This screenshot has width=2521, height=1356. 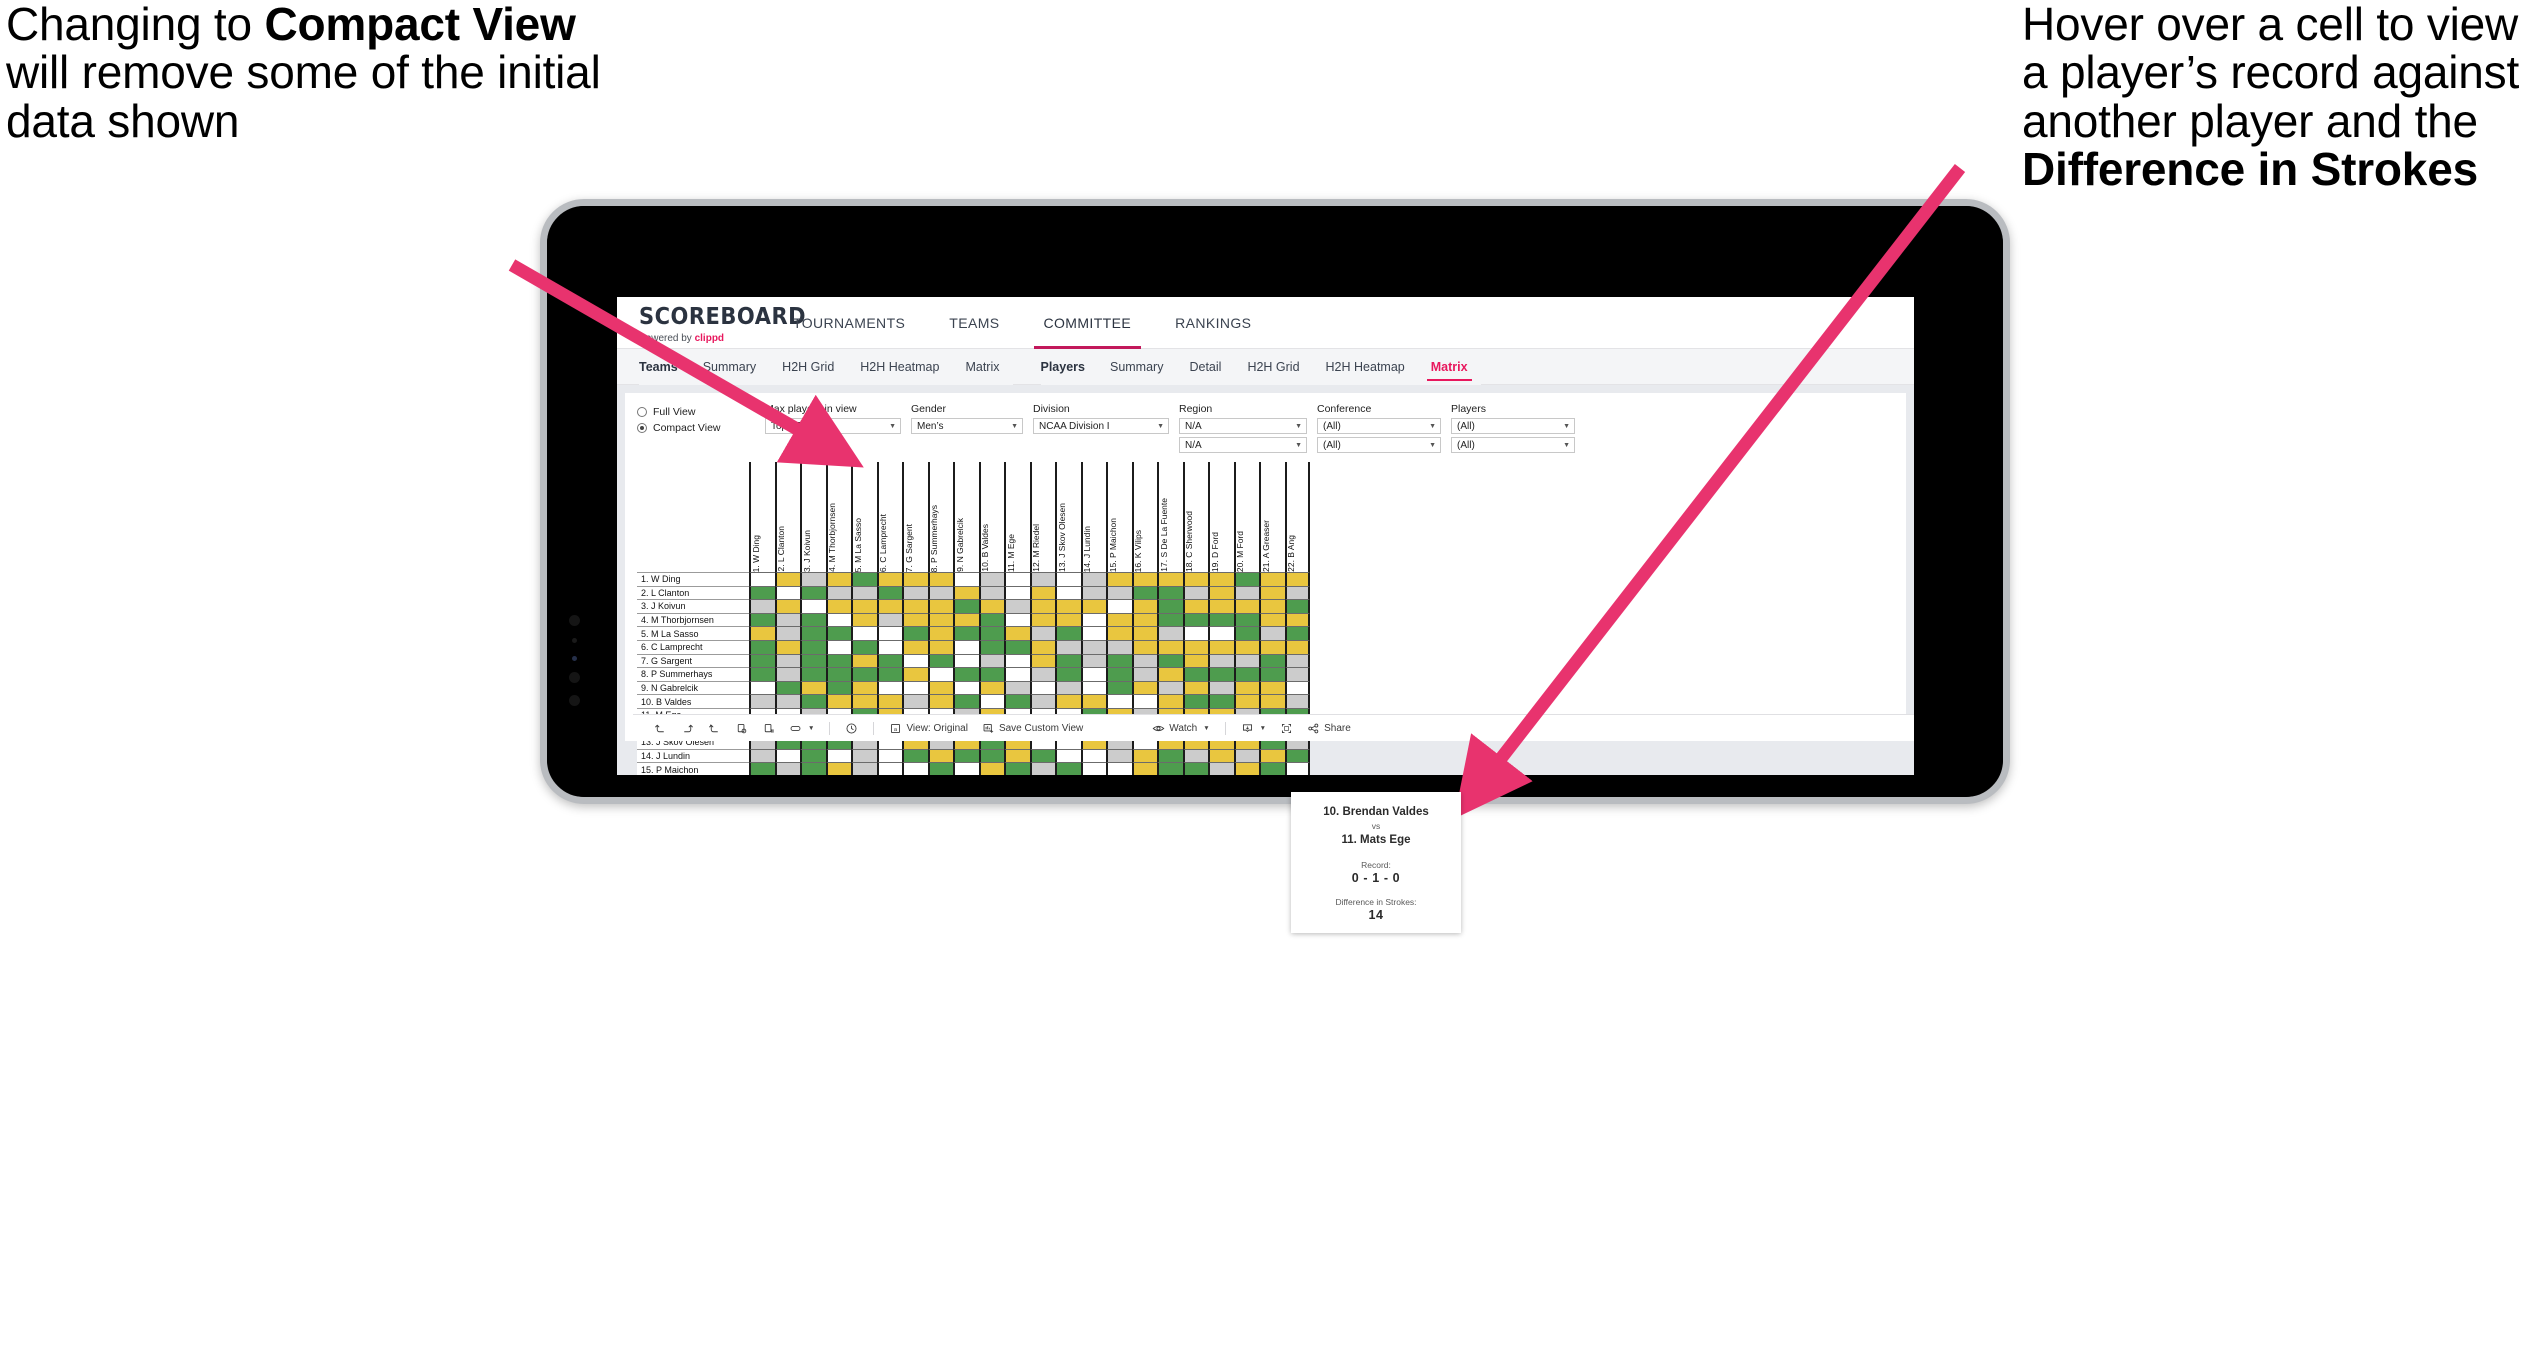 I want to click on subtab-players-h2h-heatmap: H2H Heatmap, so click(x=1365, y=367).